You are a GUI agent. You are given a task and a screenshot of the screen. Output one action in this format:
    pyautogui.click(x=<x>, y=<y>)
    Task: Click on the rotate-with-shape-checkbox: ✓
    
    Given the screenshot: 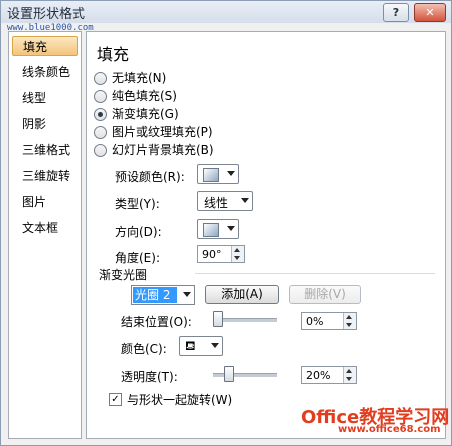 What is the action you would take?
    pyautogui.click(x=115, y=399)
    